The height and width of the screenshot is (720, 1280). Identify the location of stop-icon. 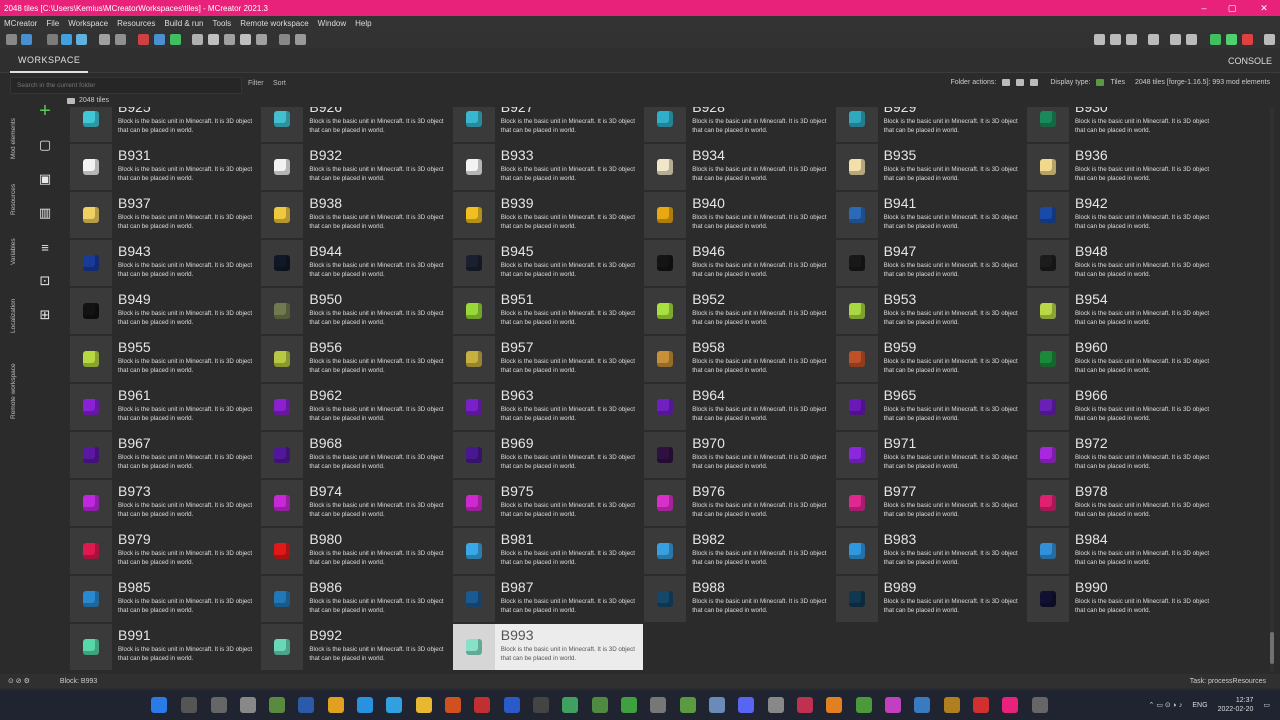
(1247, 39).